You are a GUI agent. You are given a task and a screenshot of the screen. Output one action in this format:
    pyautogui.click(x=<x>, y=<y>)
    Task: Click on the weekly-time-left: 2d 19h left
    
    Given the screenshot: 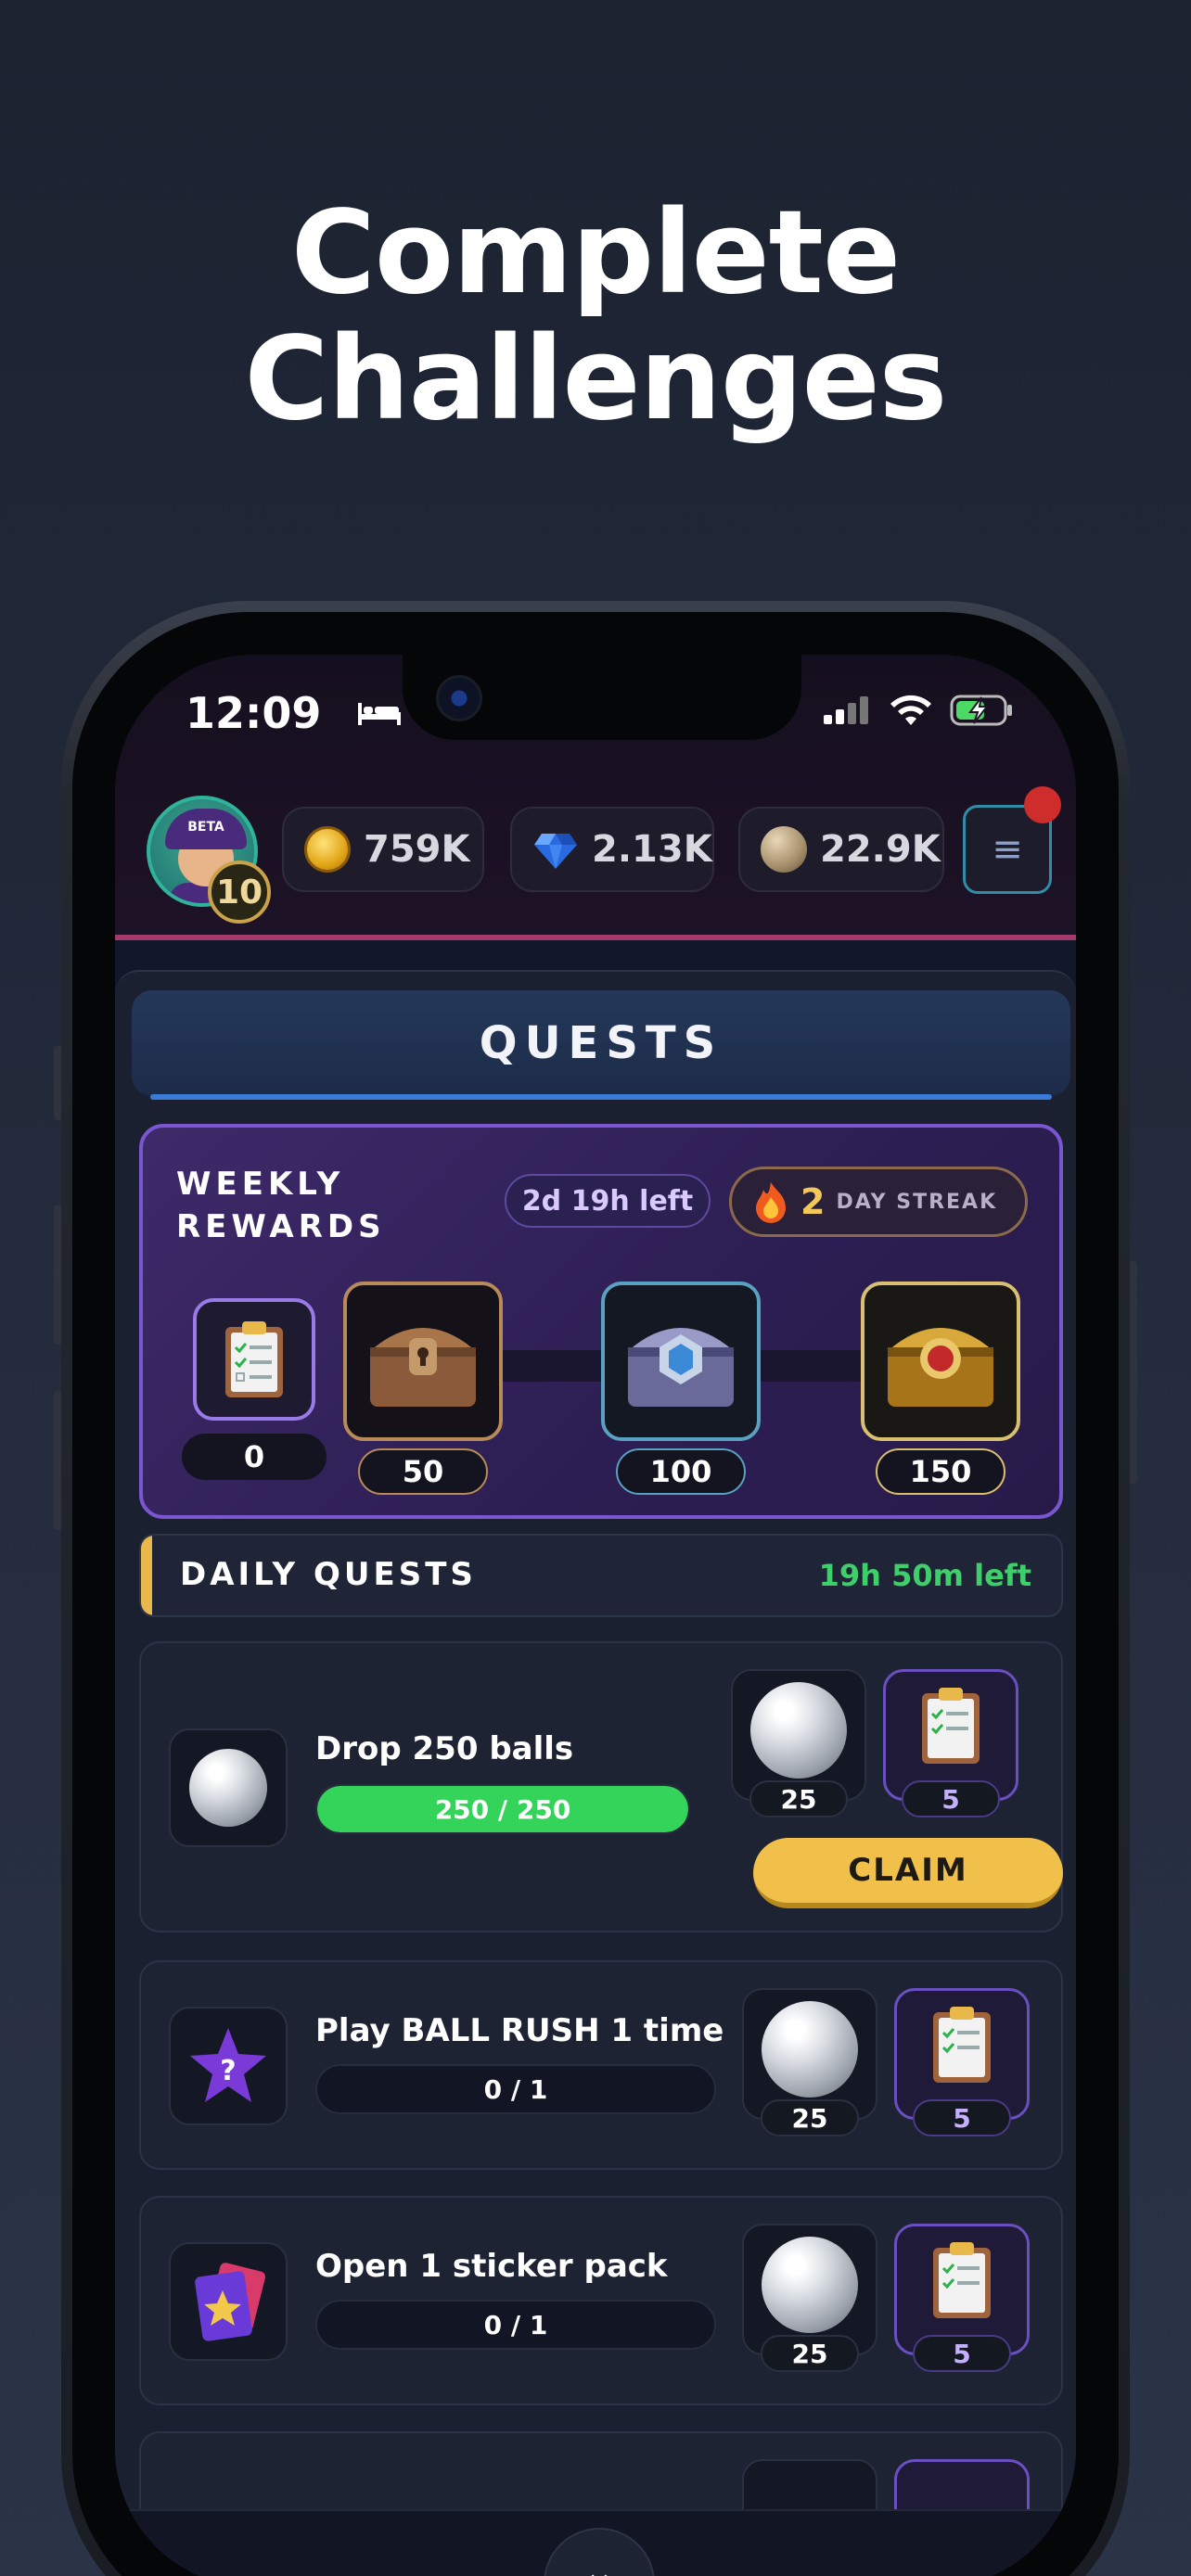 What is the action you would take?
    pyautogui.click(x=608, y=1201)
    